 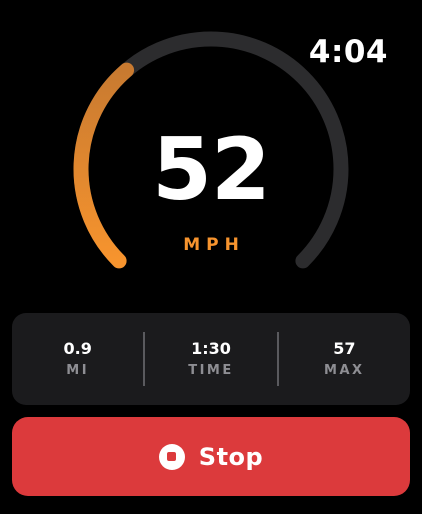 What do you see at coordinates (211, 170) in the screenshot?
I see `current-speed: 52` at bounding box center [211, 170].